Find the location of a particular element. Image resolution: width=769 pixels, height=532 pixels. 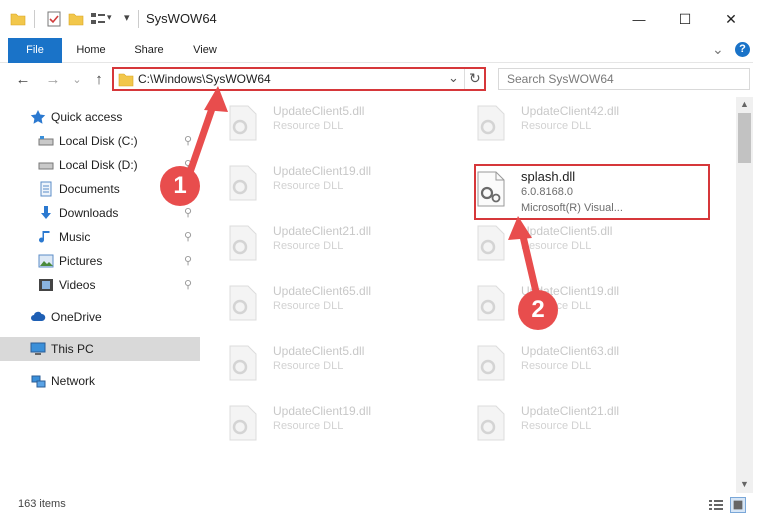

sidebar-item-network: Network is located at coordinates (100, 381).